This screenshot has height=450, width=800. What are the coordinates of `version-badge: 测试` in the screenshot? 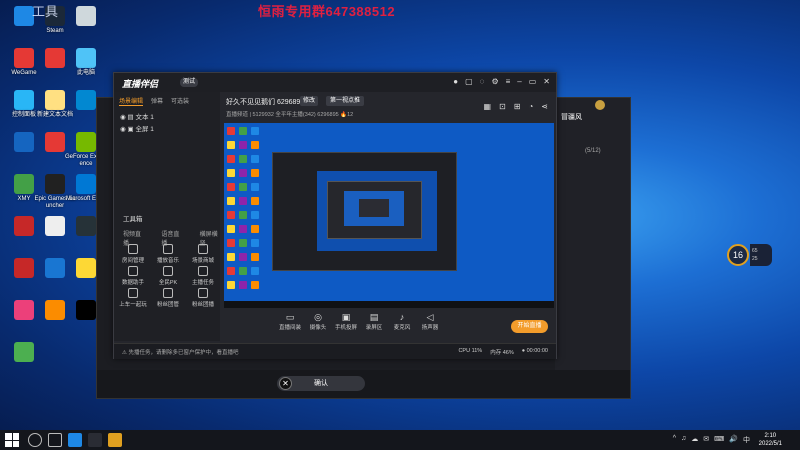 It's located at (189, 82).